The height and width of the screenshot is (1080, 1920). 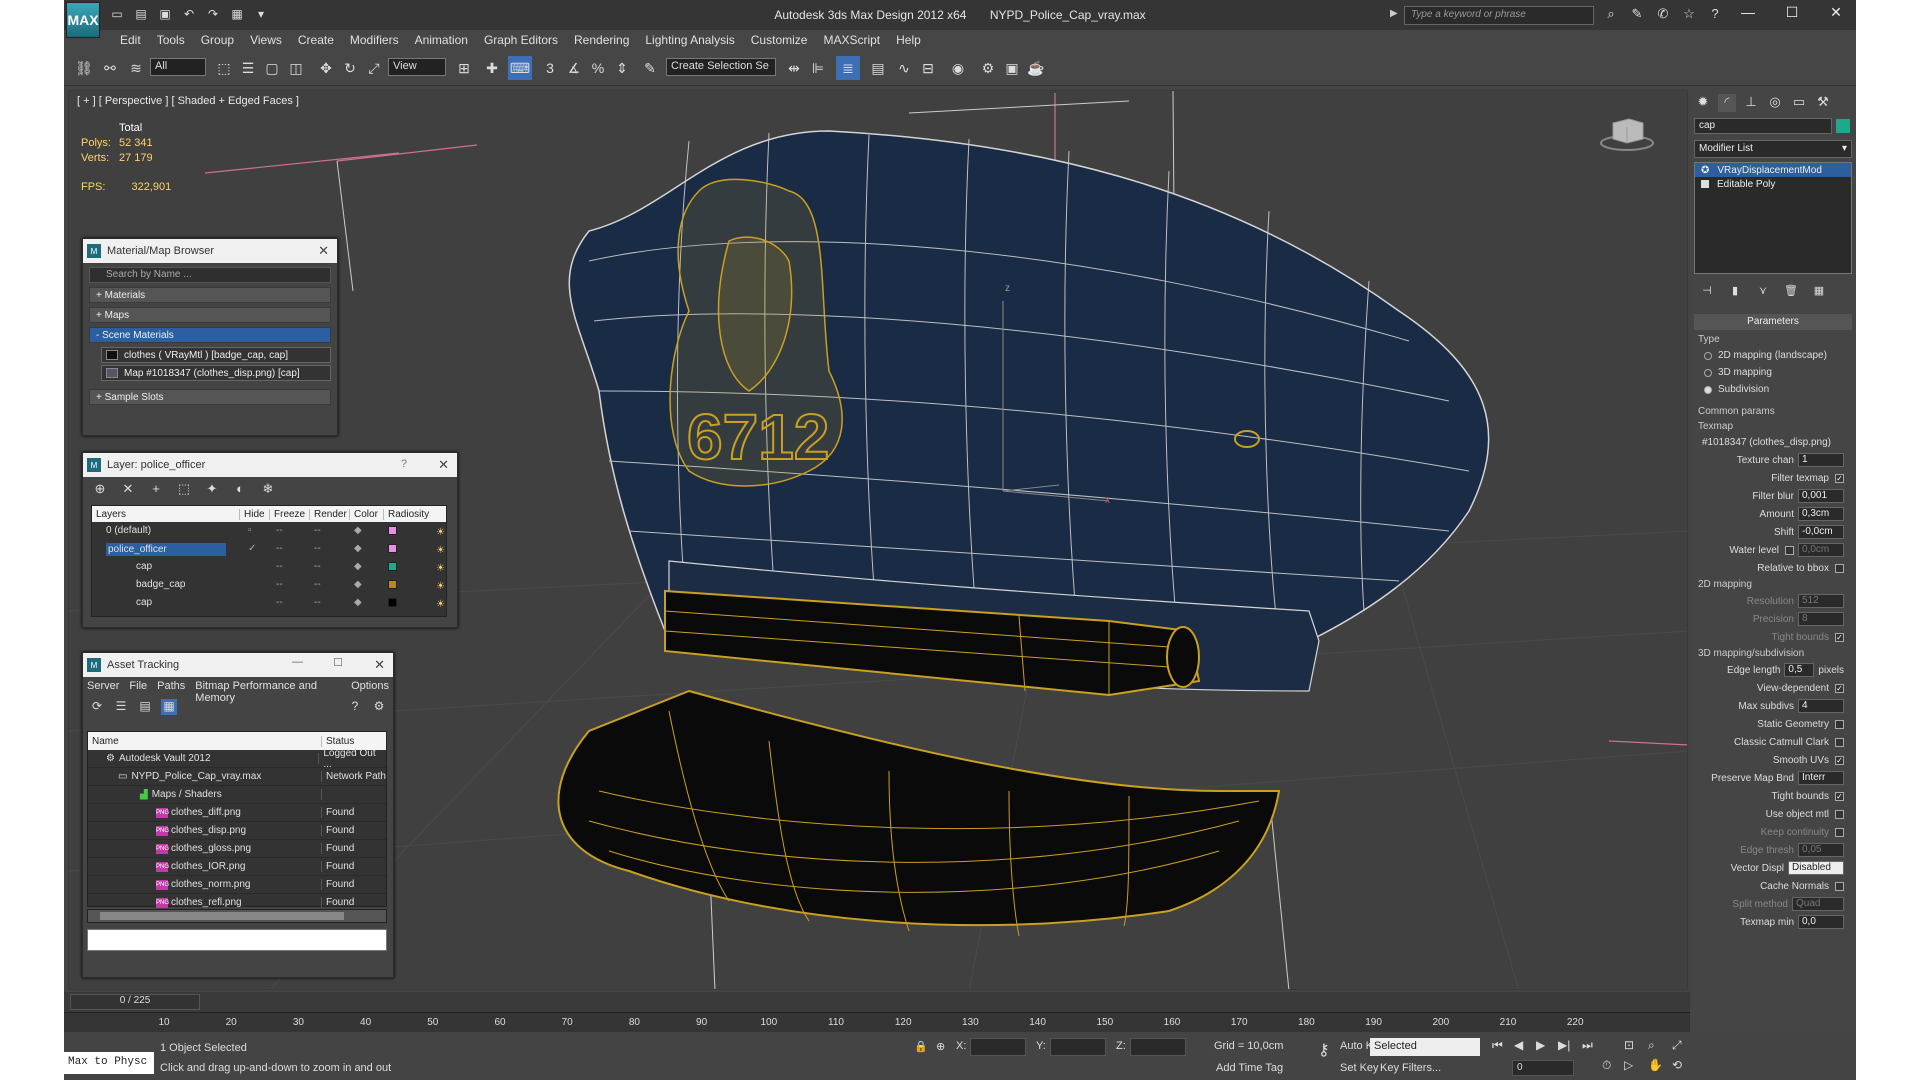 I want to click on asset-menu-bitmap: Bitmap Performance and Memory, so click(x=268, y=692).